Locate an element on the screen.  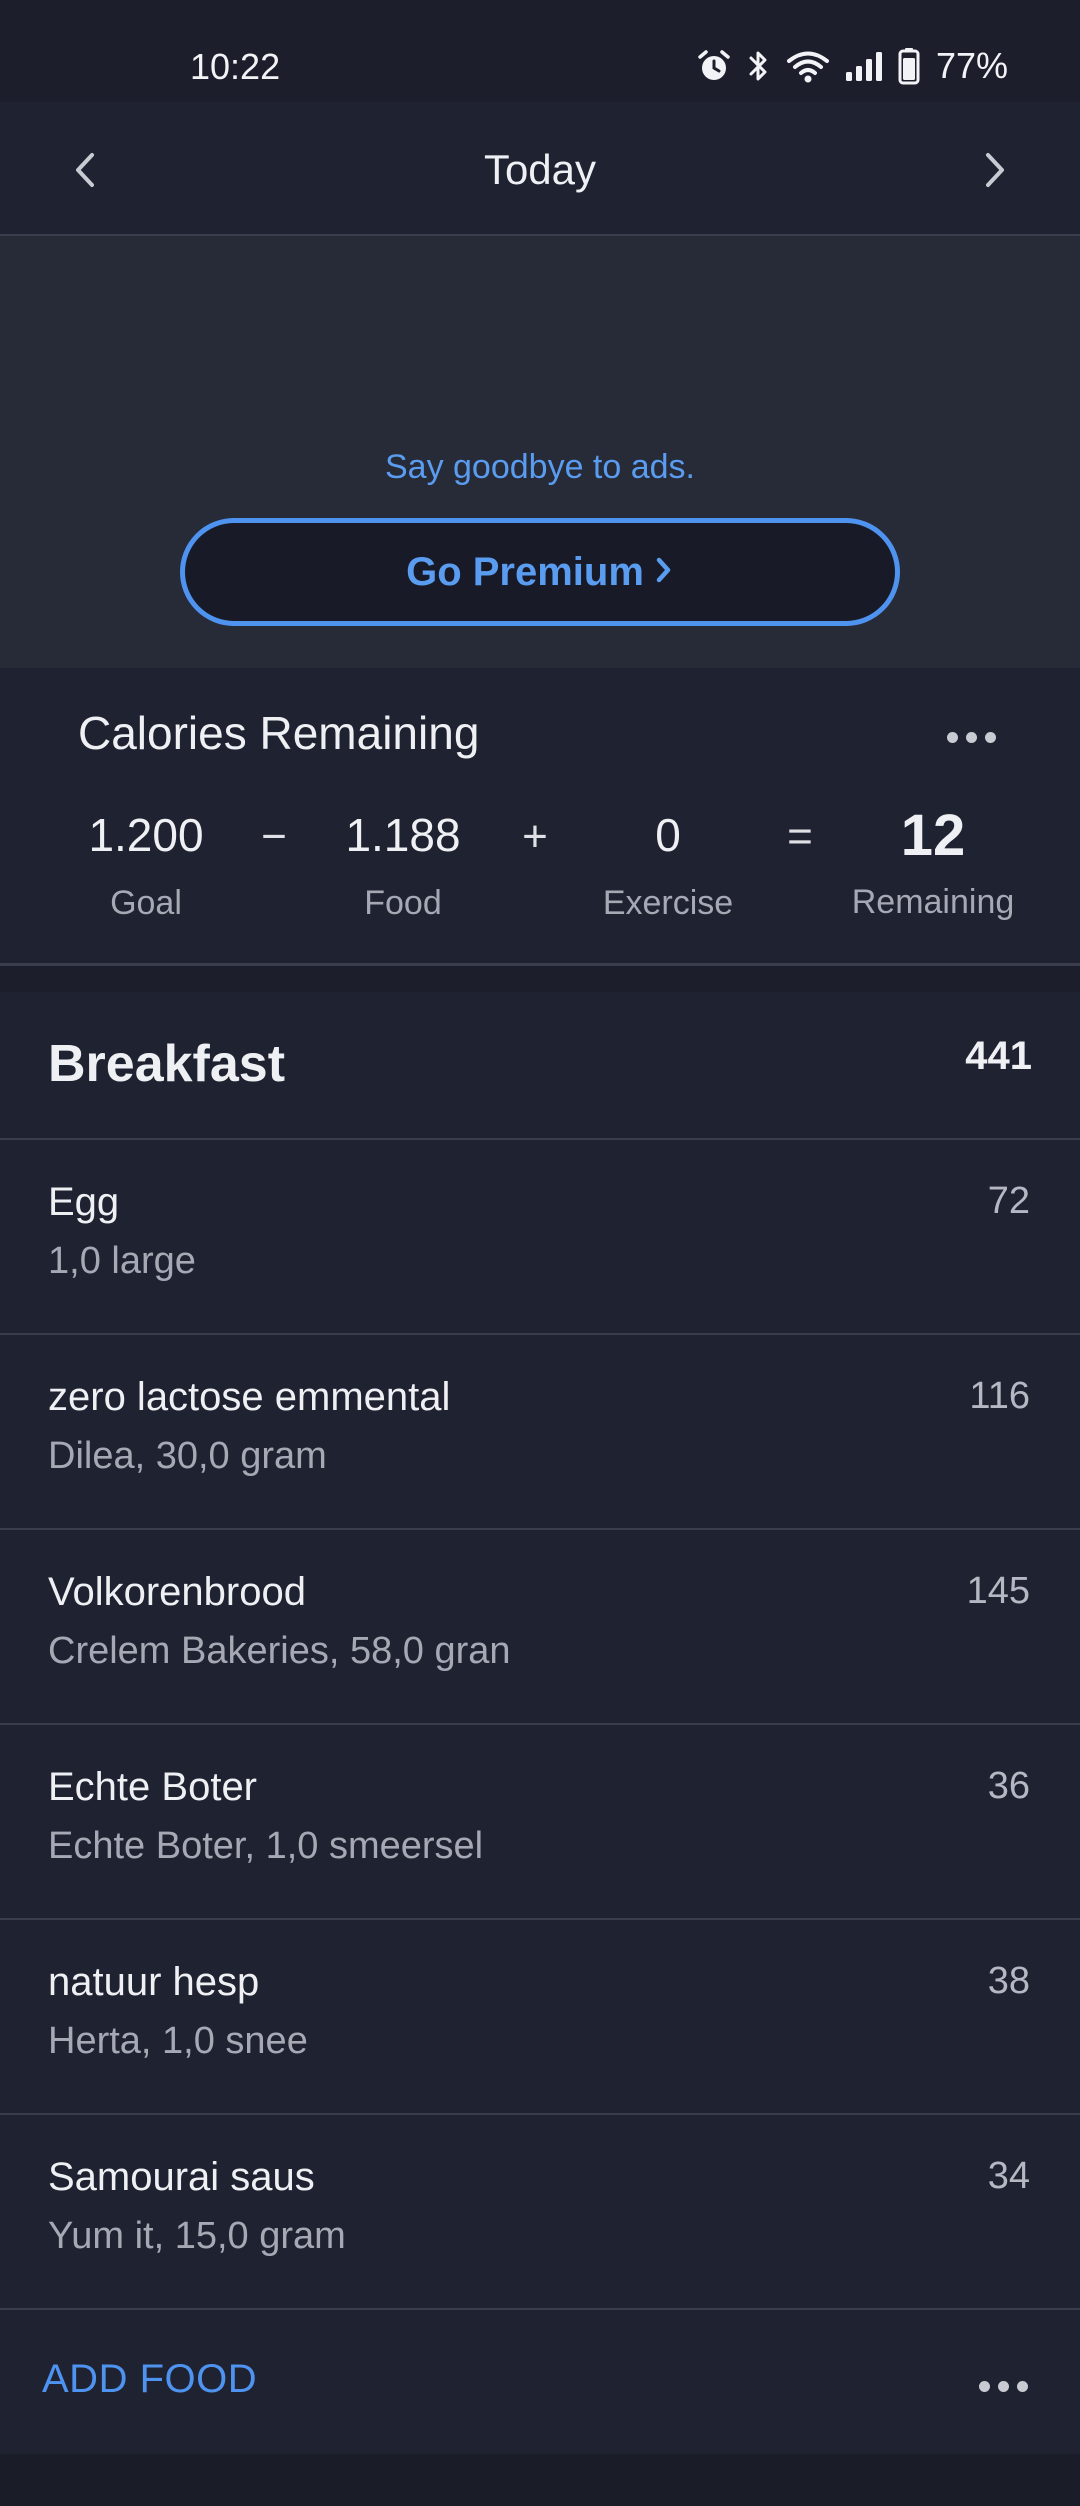
signal-icon is located at coordinates (864, 66).